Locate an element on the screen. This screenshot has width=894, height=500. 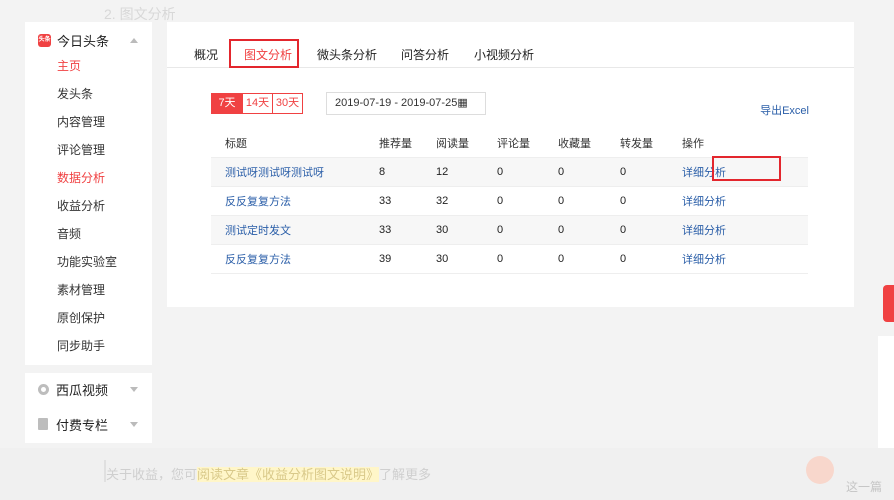
column-header: 评论量 is located at coordinates (513, 143).